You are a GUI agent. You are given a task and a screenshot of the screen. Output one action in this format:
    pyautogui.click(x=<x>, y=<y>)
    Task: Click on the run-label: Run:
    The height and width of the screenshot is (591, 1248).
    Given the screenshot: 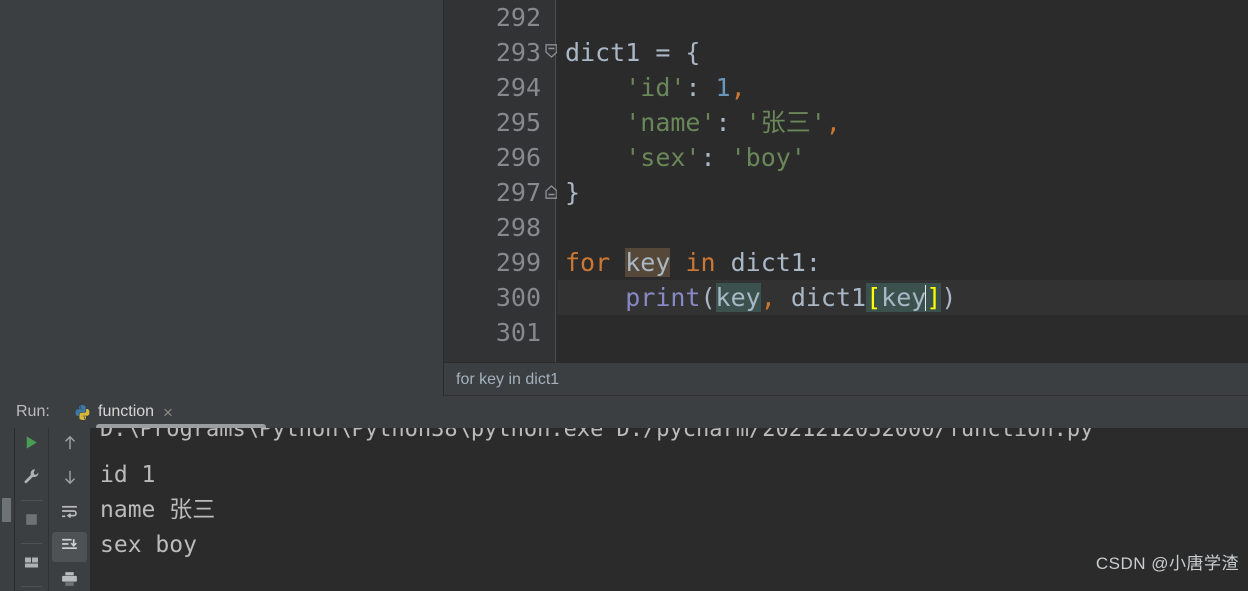 What is the action you would take?
    pyautogui.click(x=33, y=411)
    